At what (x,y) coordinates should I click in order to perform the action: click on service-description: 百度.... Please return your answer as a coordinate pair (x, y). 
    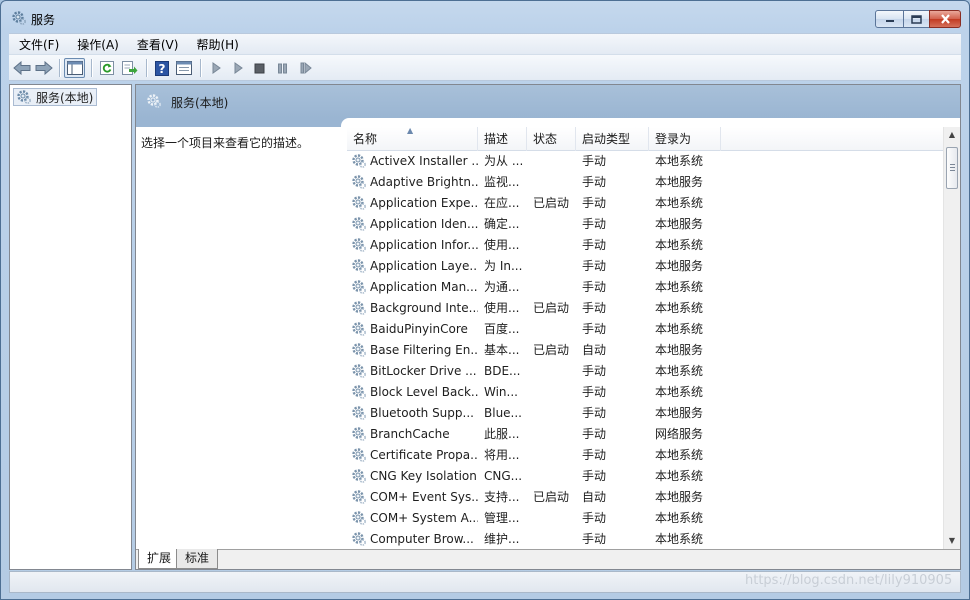
    Looking at the image, I should click on (502, 329).